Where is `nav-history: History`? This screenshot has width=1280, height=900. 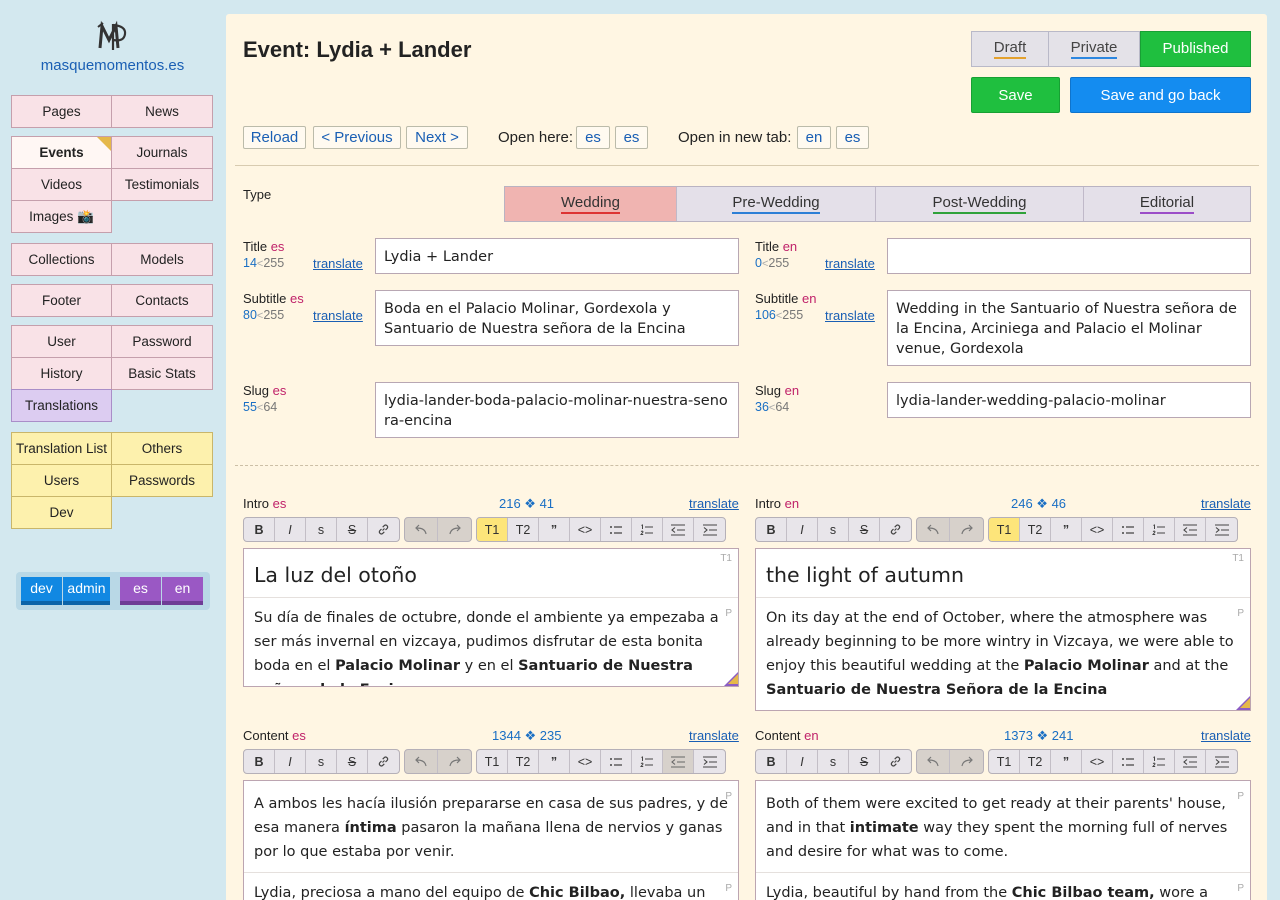 nav-history: History is located at coordinates (61, 373).